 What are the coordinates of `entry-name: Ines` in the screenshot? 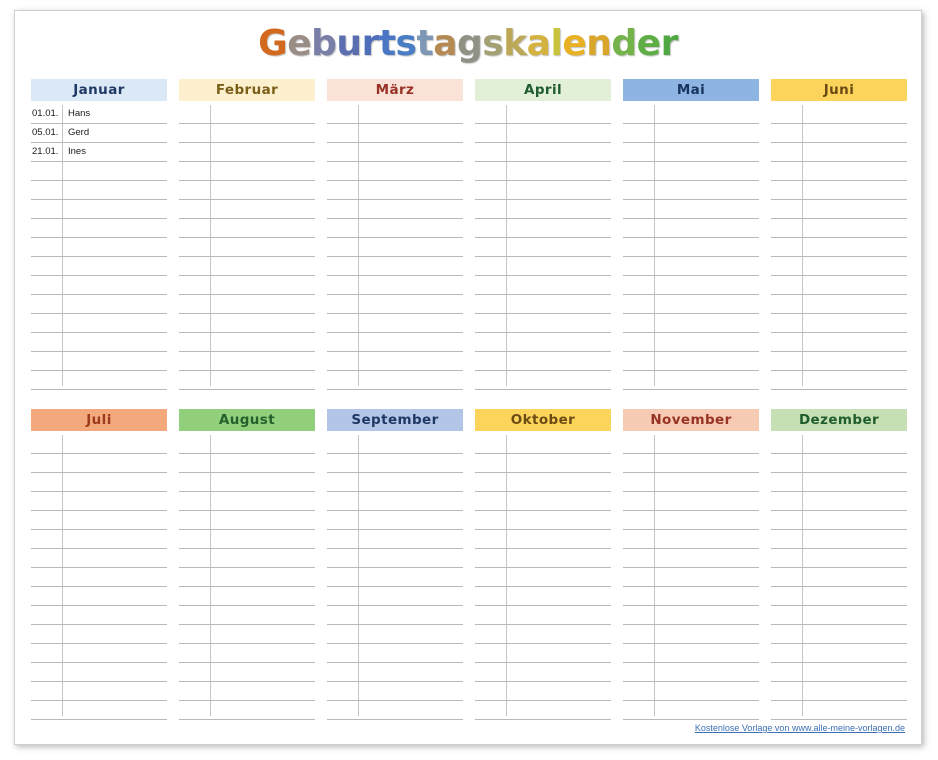 It's located at (77, 151).